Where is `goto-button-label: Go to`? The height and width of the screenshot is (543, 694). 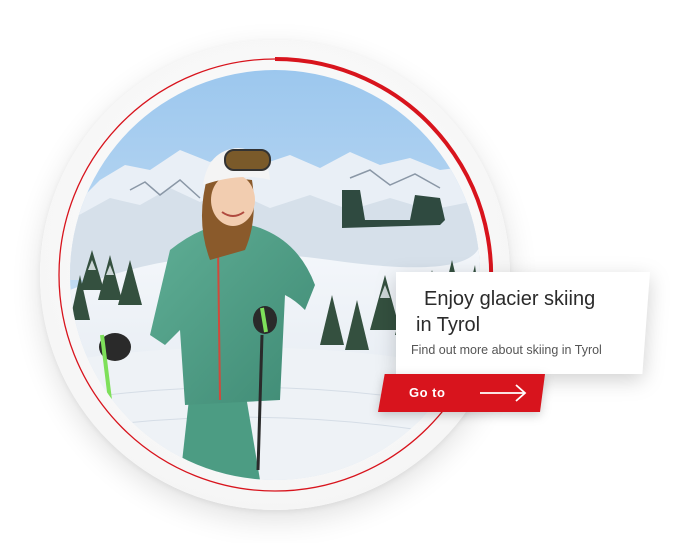 goto-button-label: Go to is located at coordinates (427, 392).